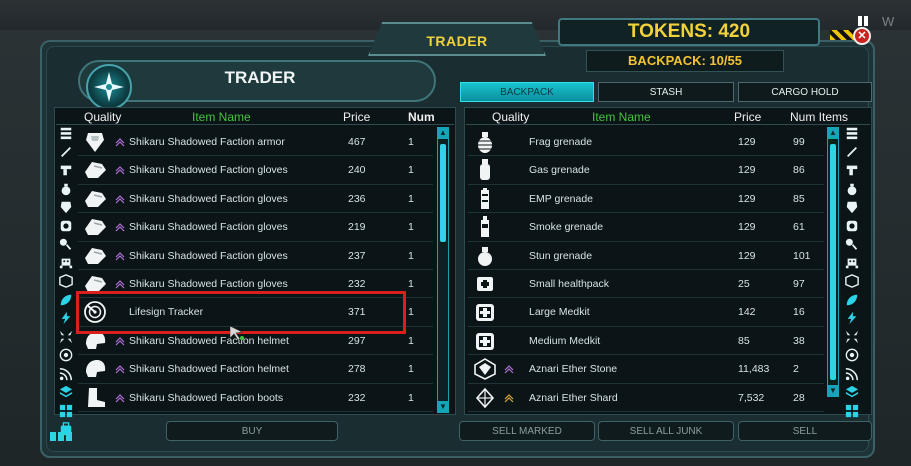 The height and width of the screenshot is (466, 911). Describe the element at coordinates (833, 391) in the screenshot. I see `inv-scroll-down-icon: ▼` at that location.